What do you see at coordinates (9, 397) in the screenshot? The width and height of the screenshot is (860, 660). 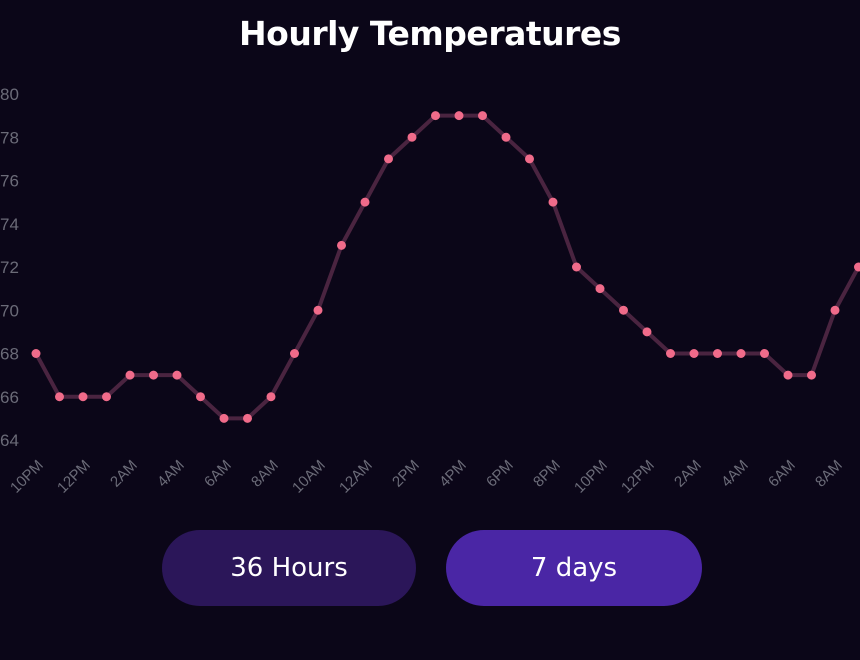 I see `y-tick-label: 66` at bounding box center [9, 397].